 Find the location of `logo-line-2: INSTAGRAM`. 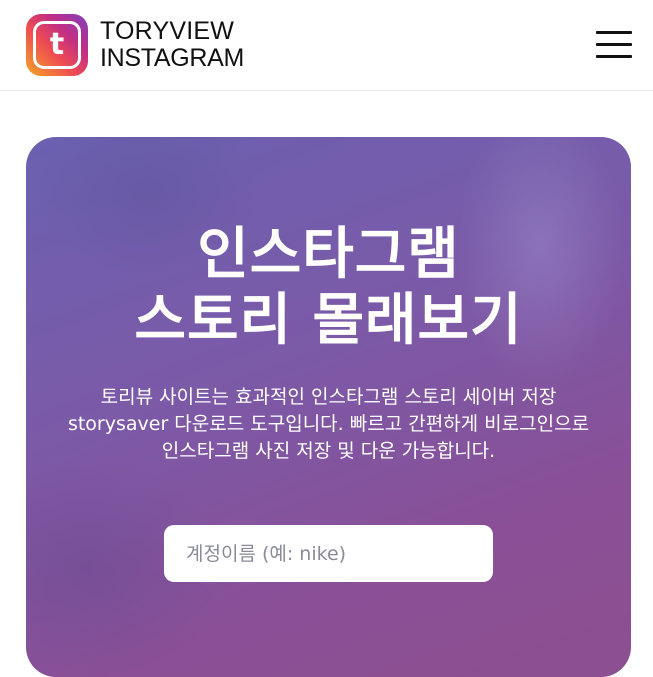

logo-line-2: INSTAGRAM is located at coordinates (172, 58).